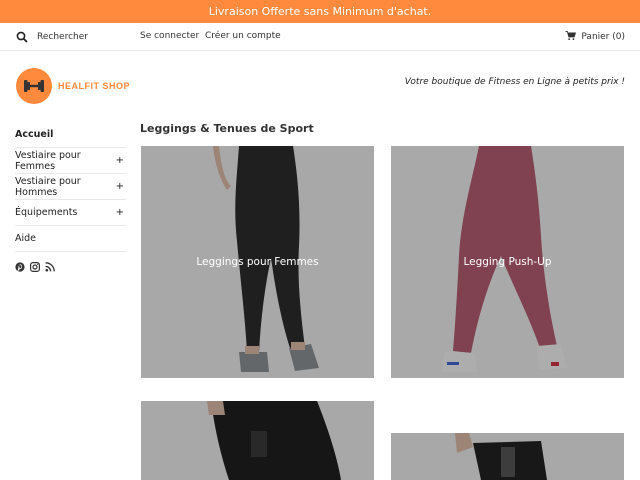 Image resolution: width=640 pixels, height=480 pixels. I want to click on sidebar-item-vestiaire-hommes: Vestiaire pour Hommes +, so click(70, 186).